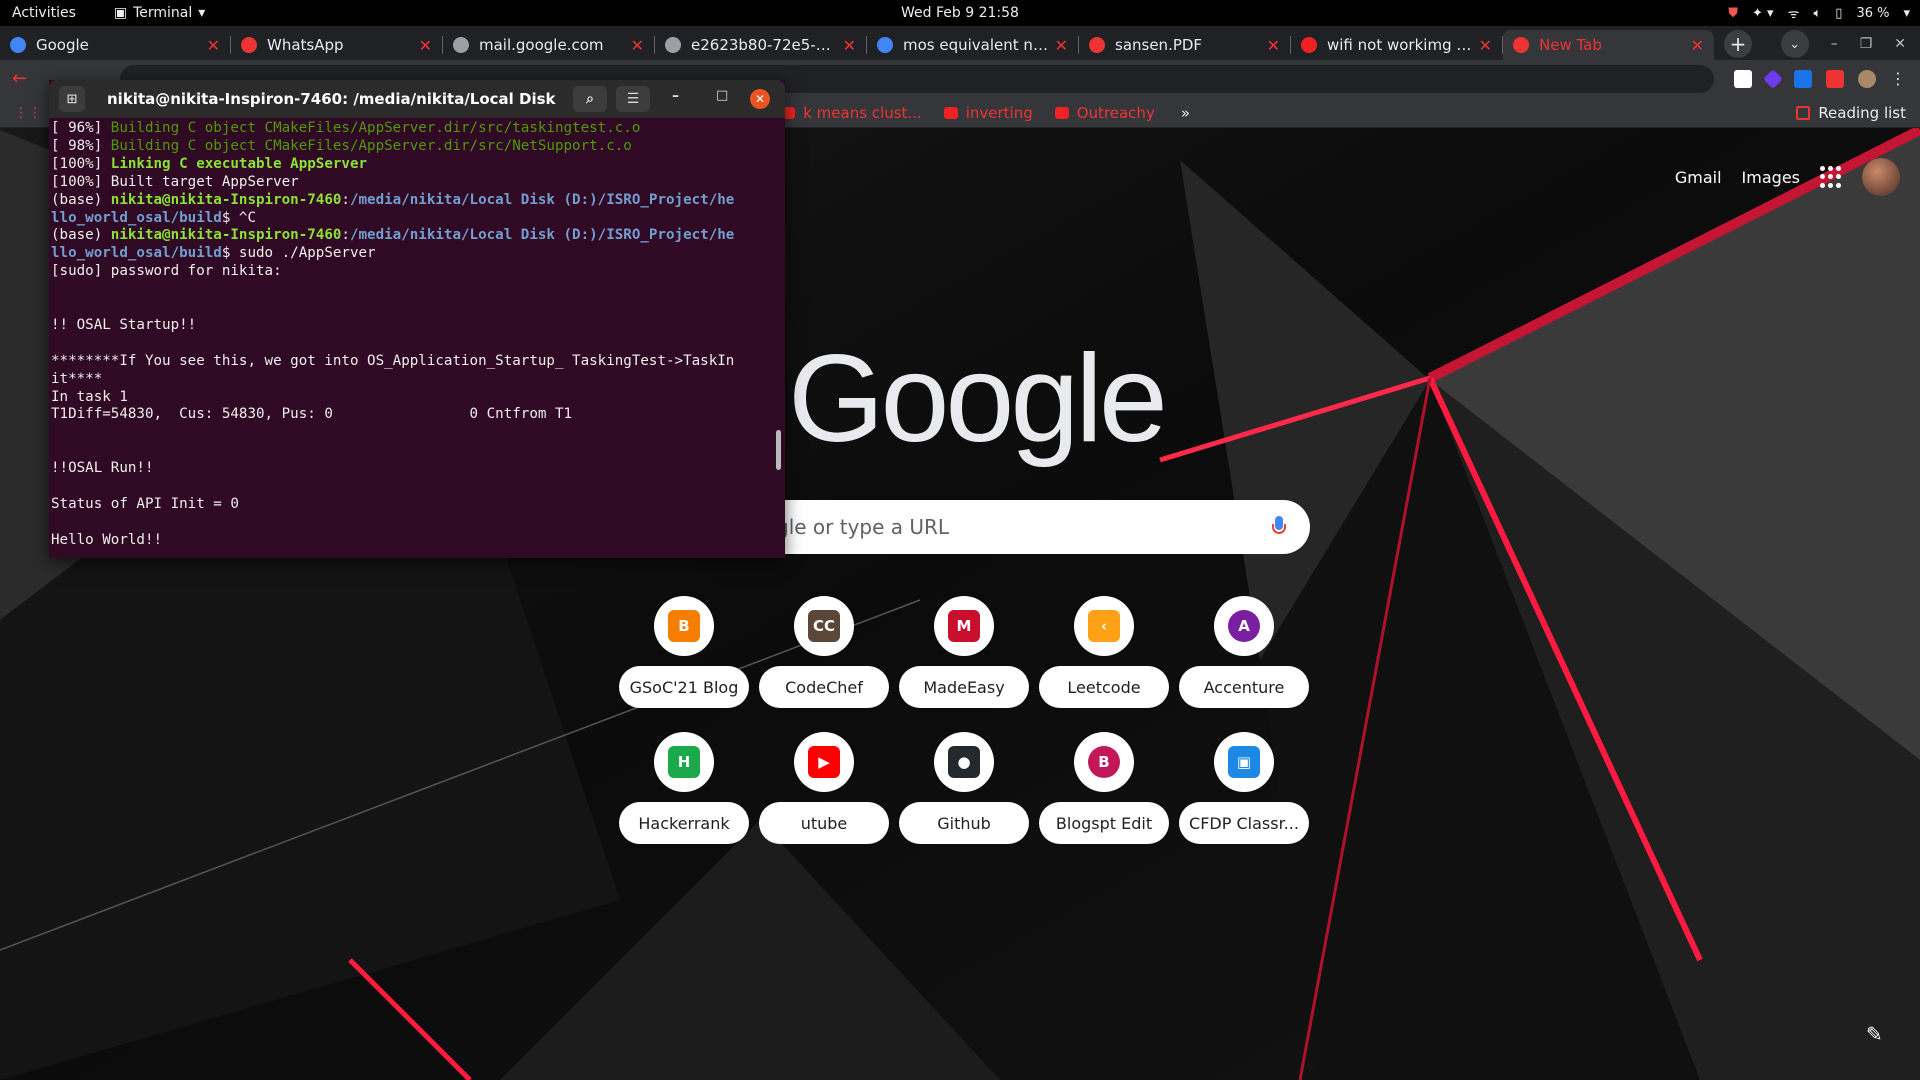  I want to click on browser-tab: Google ✕, so click(115, 45).